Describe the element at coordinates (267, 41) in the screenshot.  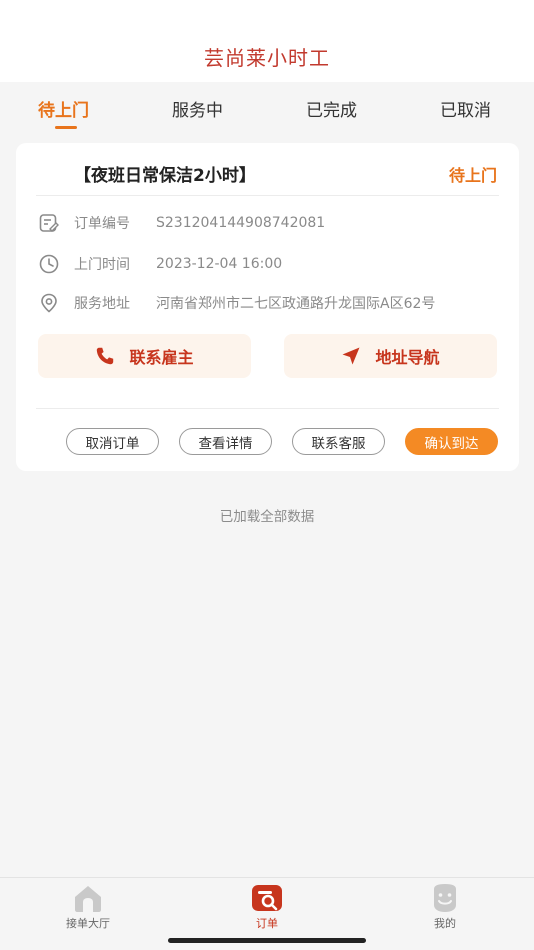
I see `app-header: 芸尚莱小时工` at that location.